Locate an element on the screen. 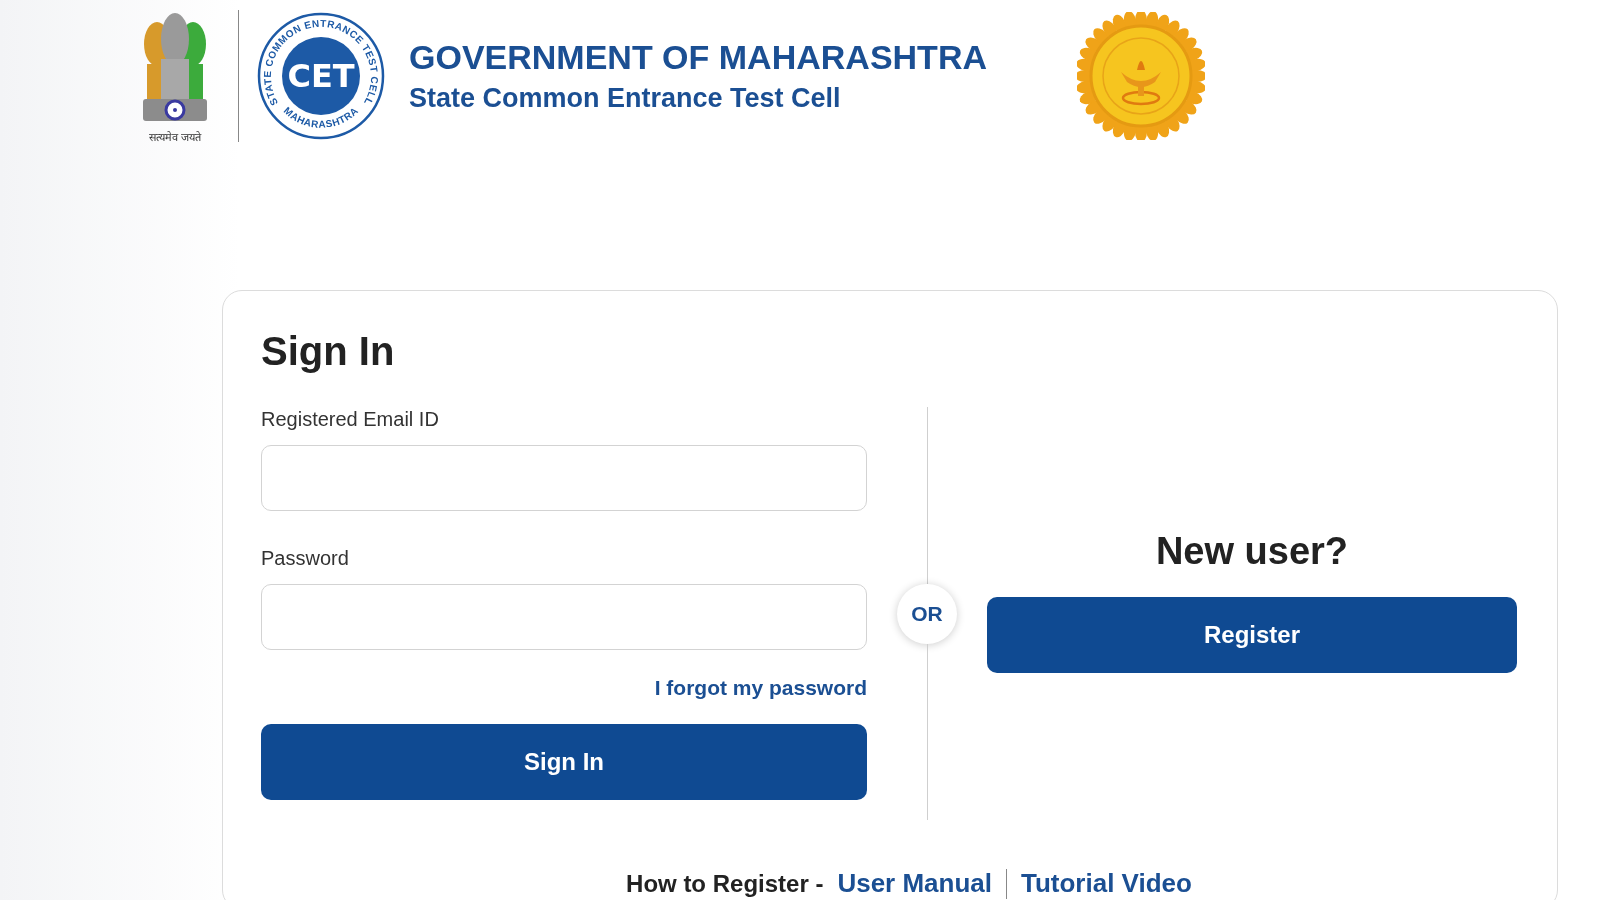  logo-initials: CET is located at coordinates (321, 76).